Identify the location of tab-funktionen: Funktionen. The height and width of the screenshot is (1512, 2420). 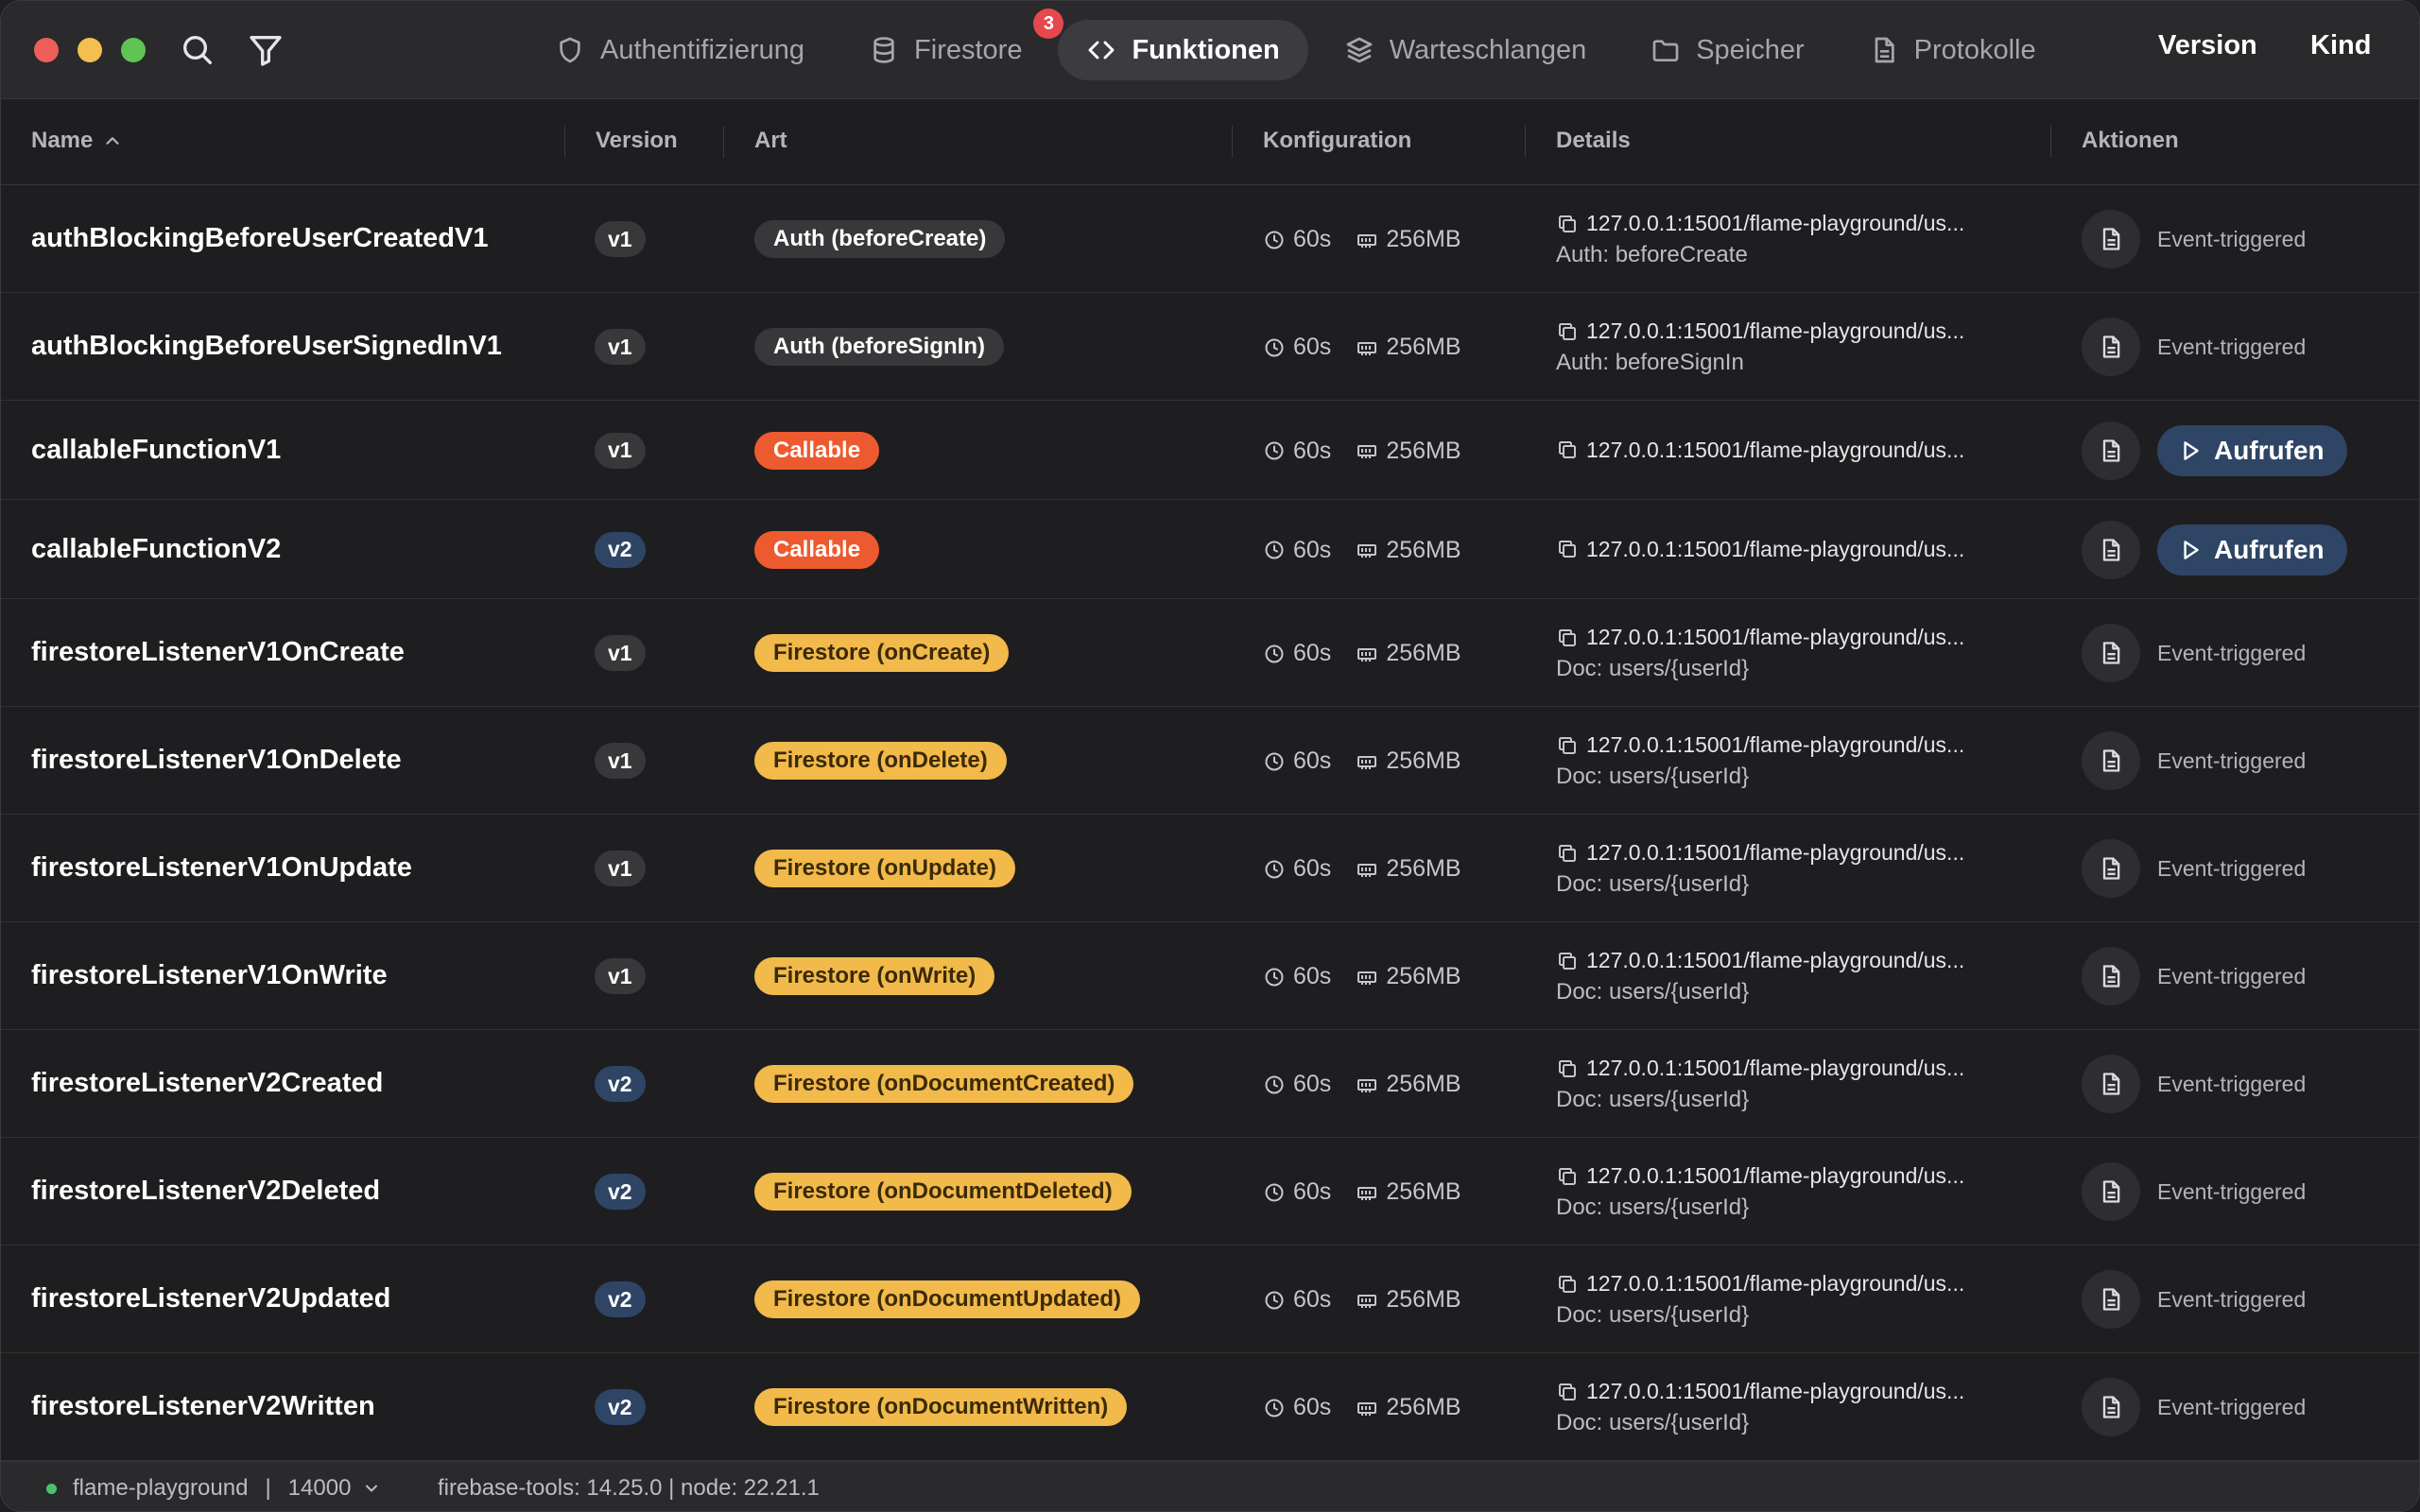
(1183, 50).